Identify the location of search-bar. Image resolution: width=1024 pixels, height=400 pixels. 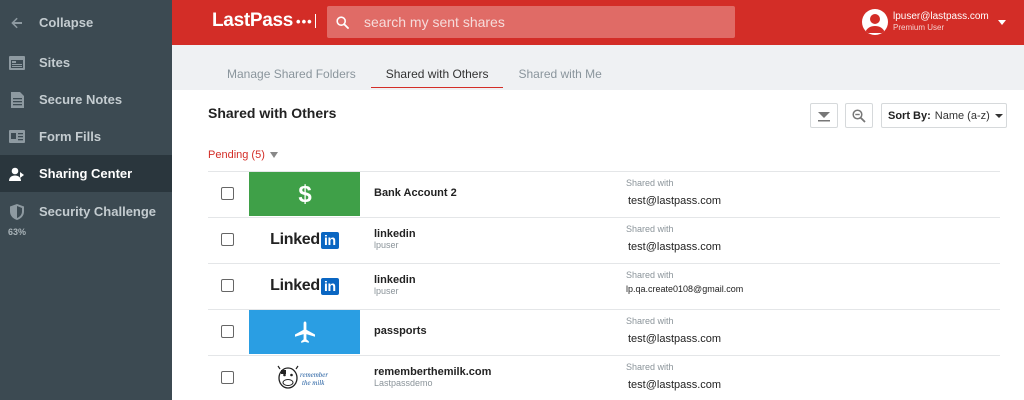
(531, 22).